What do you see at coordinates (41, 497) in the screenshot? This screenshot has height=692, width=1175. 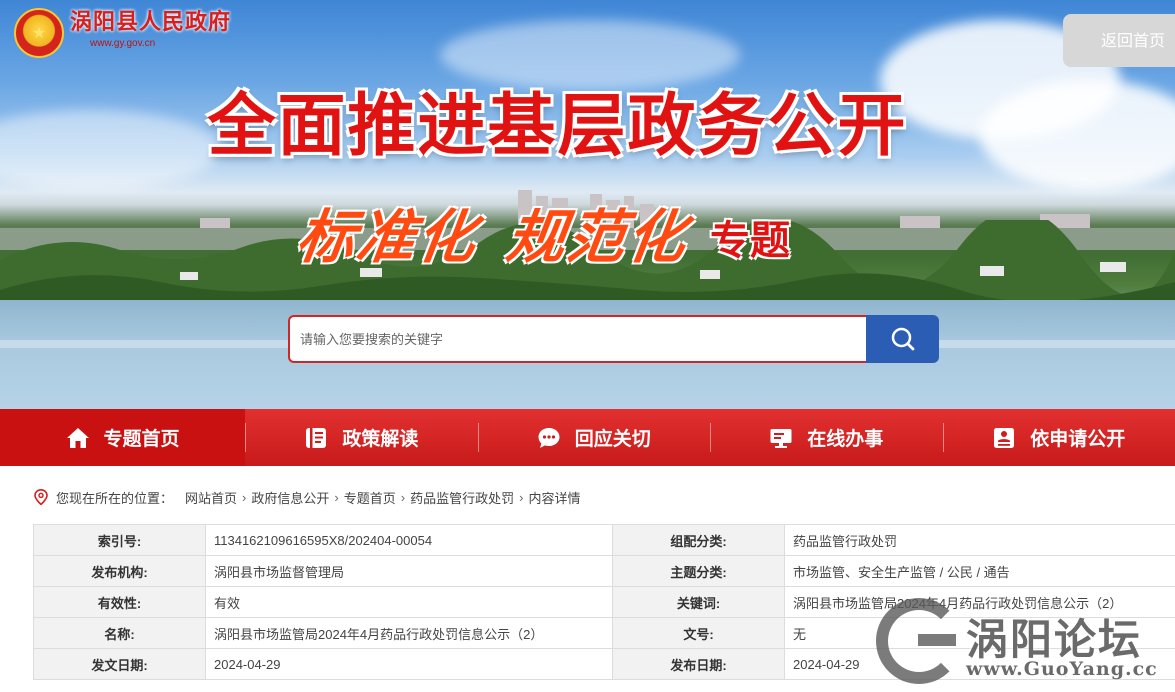 I see `location-pin-icon` at bounding box center [41, 497].